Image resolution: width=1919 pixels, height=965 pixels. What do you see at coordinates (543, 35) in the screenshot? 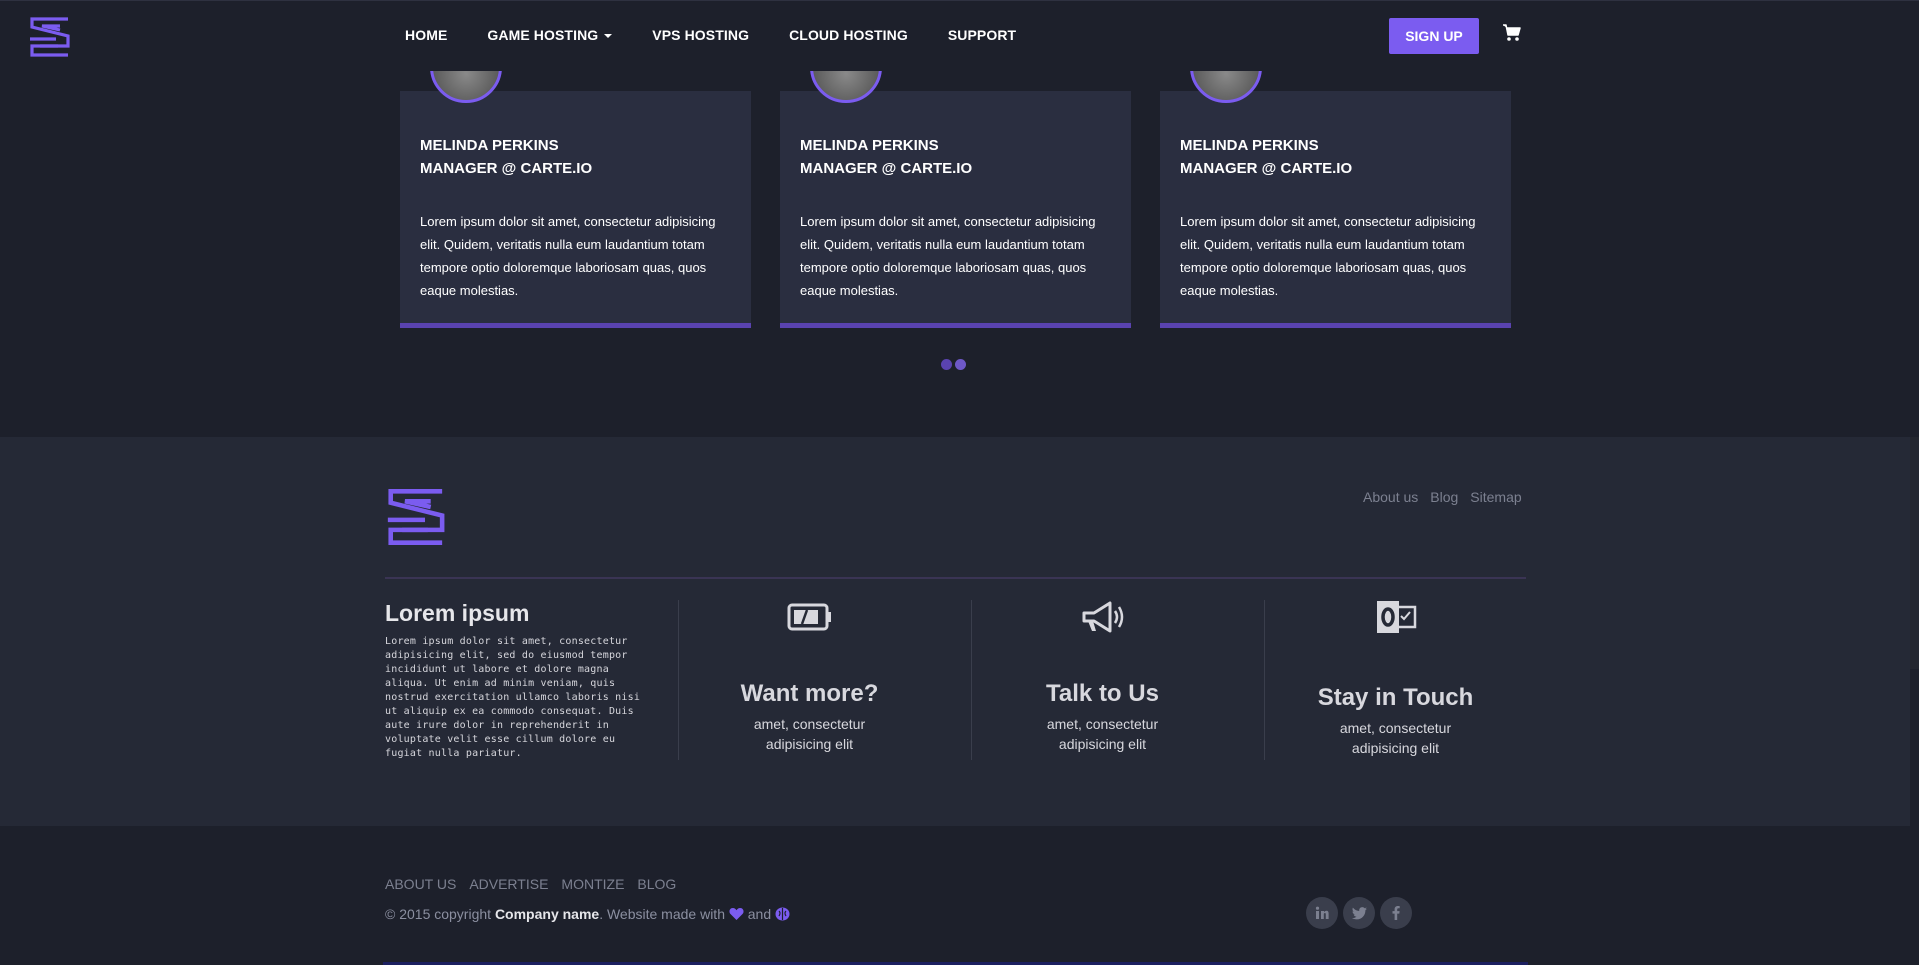
I see `nav-game-hosting-label: GAME HOSTING` at bounding box center [543, 35].